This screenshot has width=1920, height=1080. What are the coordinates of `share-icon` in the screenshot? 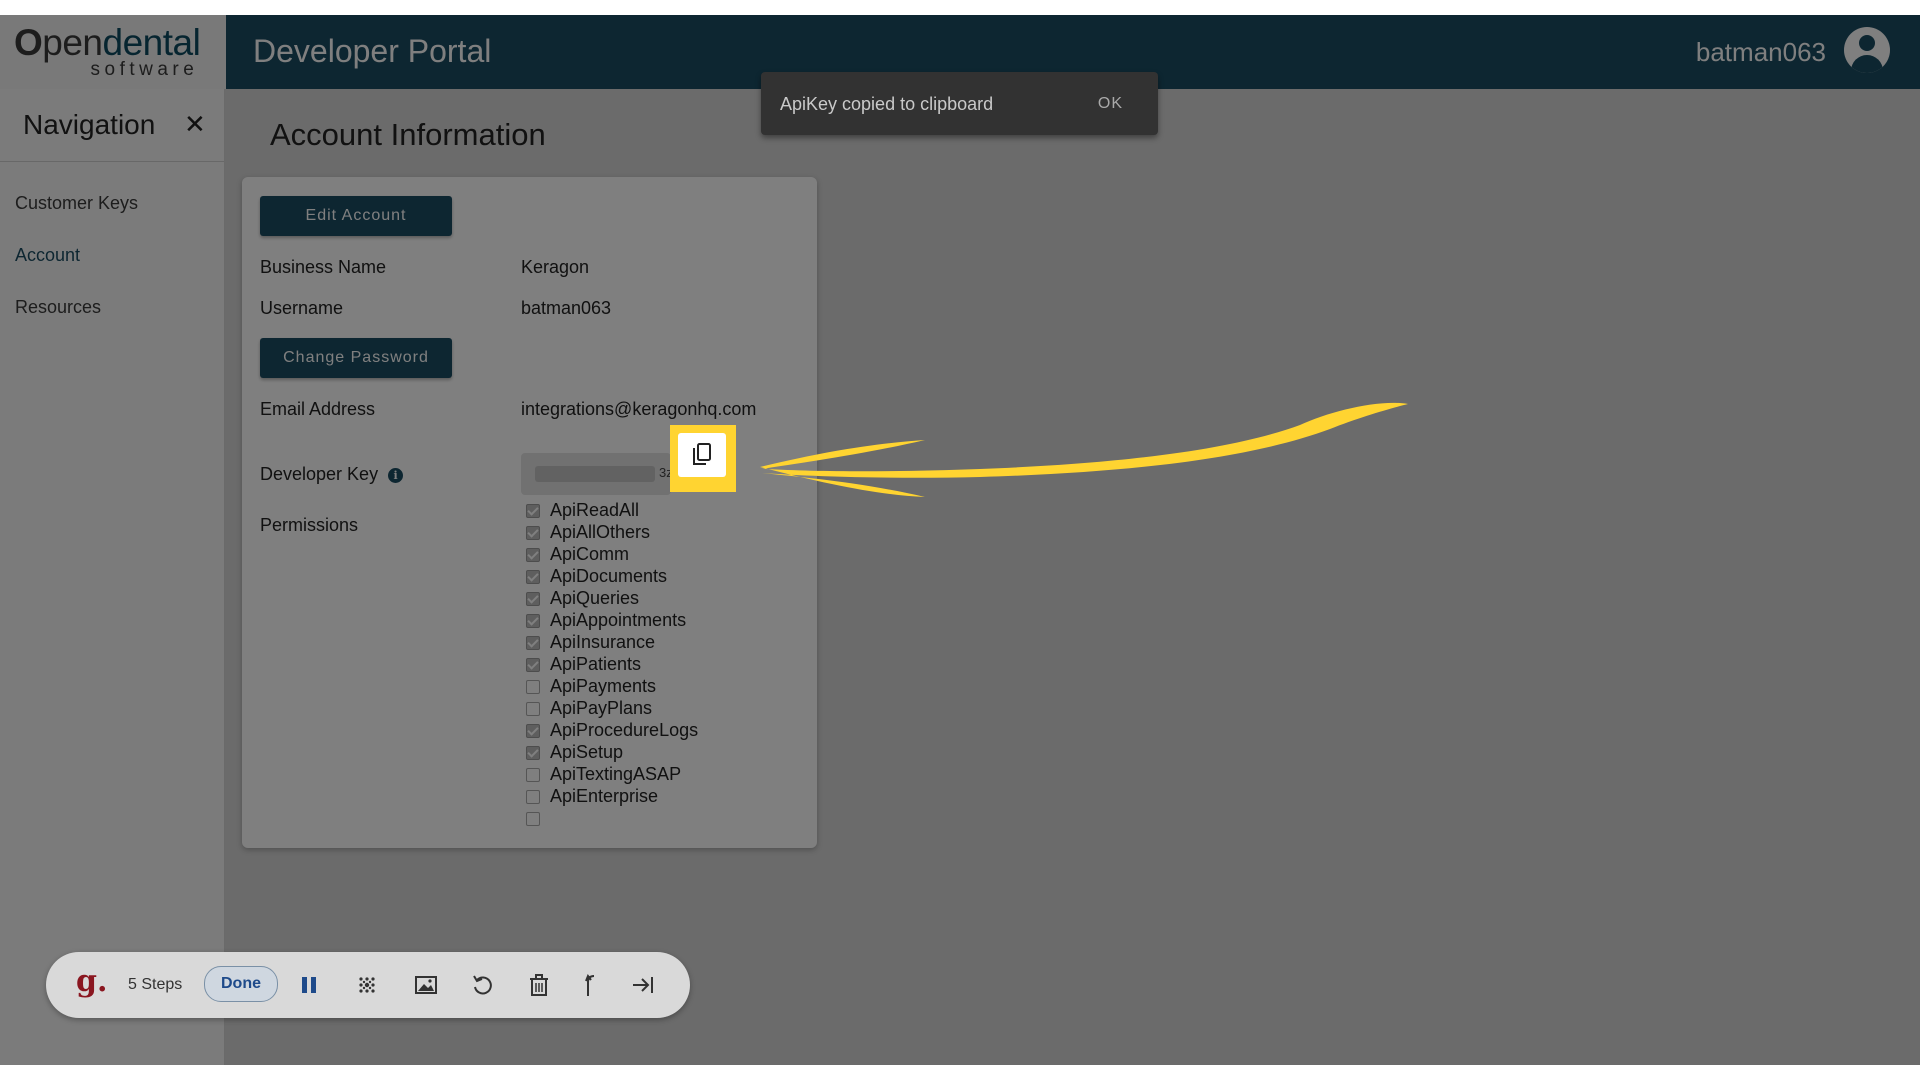 It's located at (591, 985).